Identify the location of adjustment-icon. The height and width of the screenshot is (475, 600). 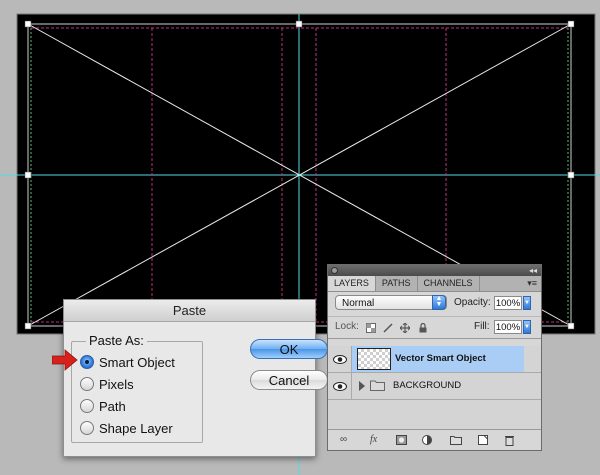
(427, 440).